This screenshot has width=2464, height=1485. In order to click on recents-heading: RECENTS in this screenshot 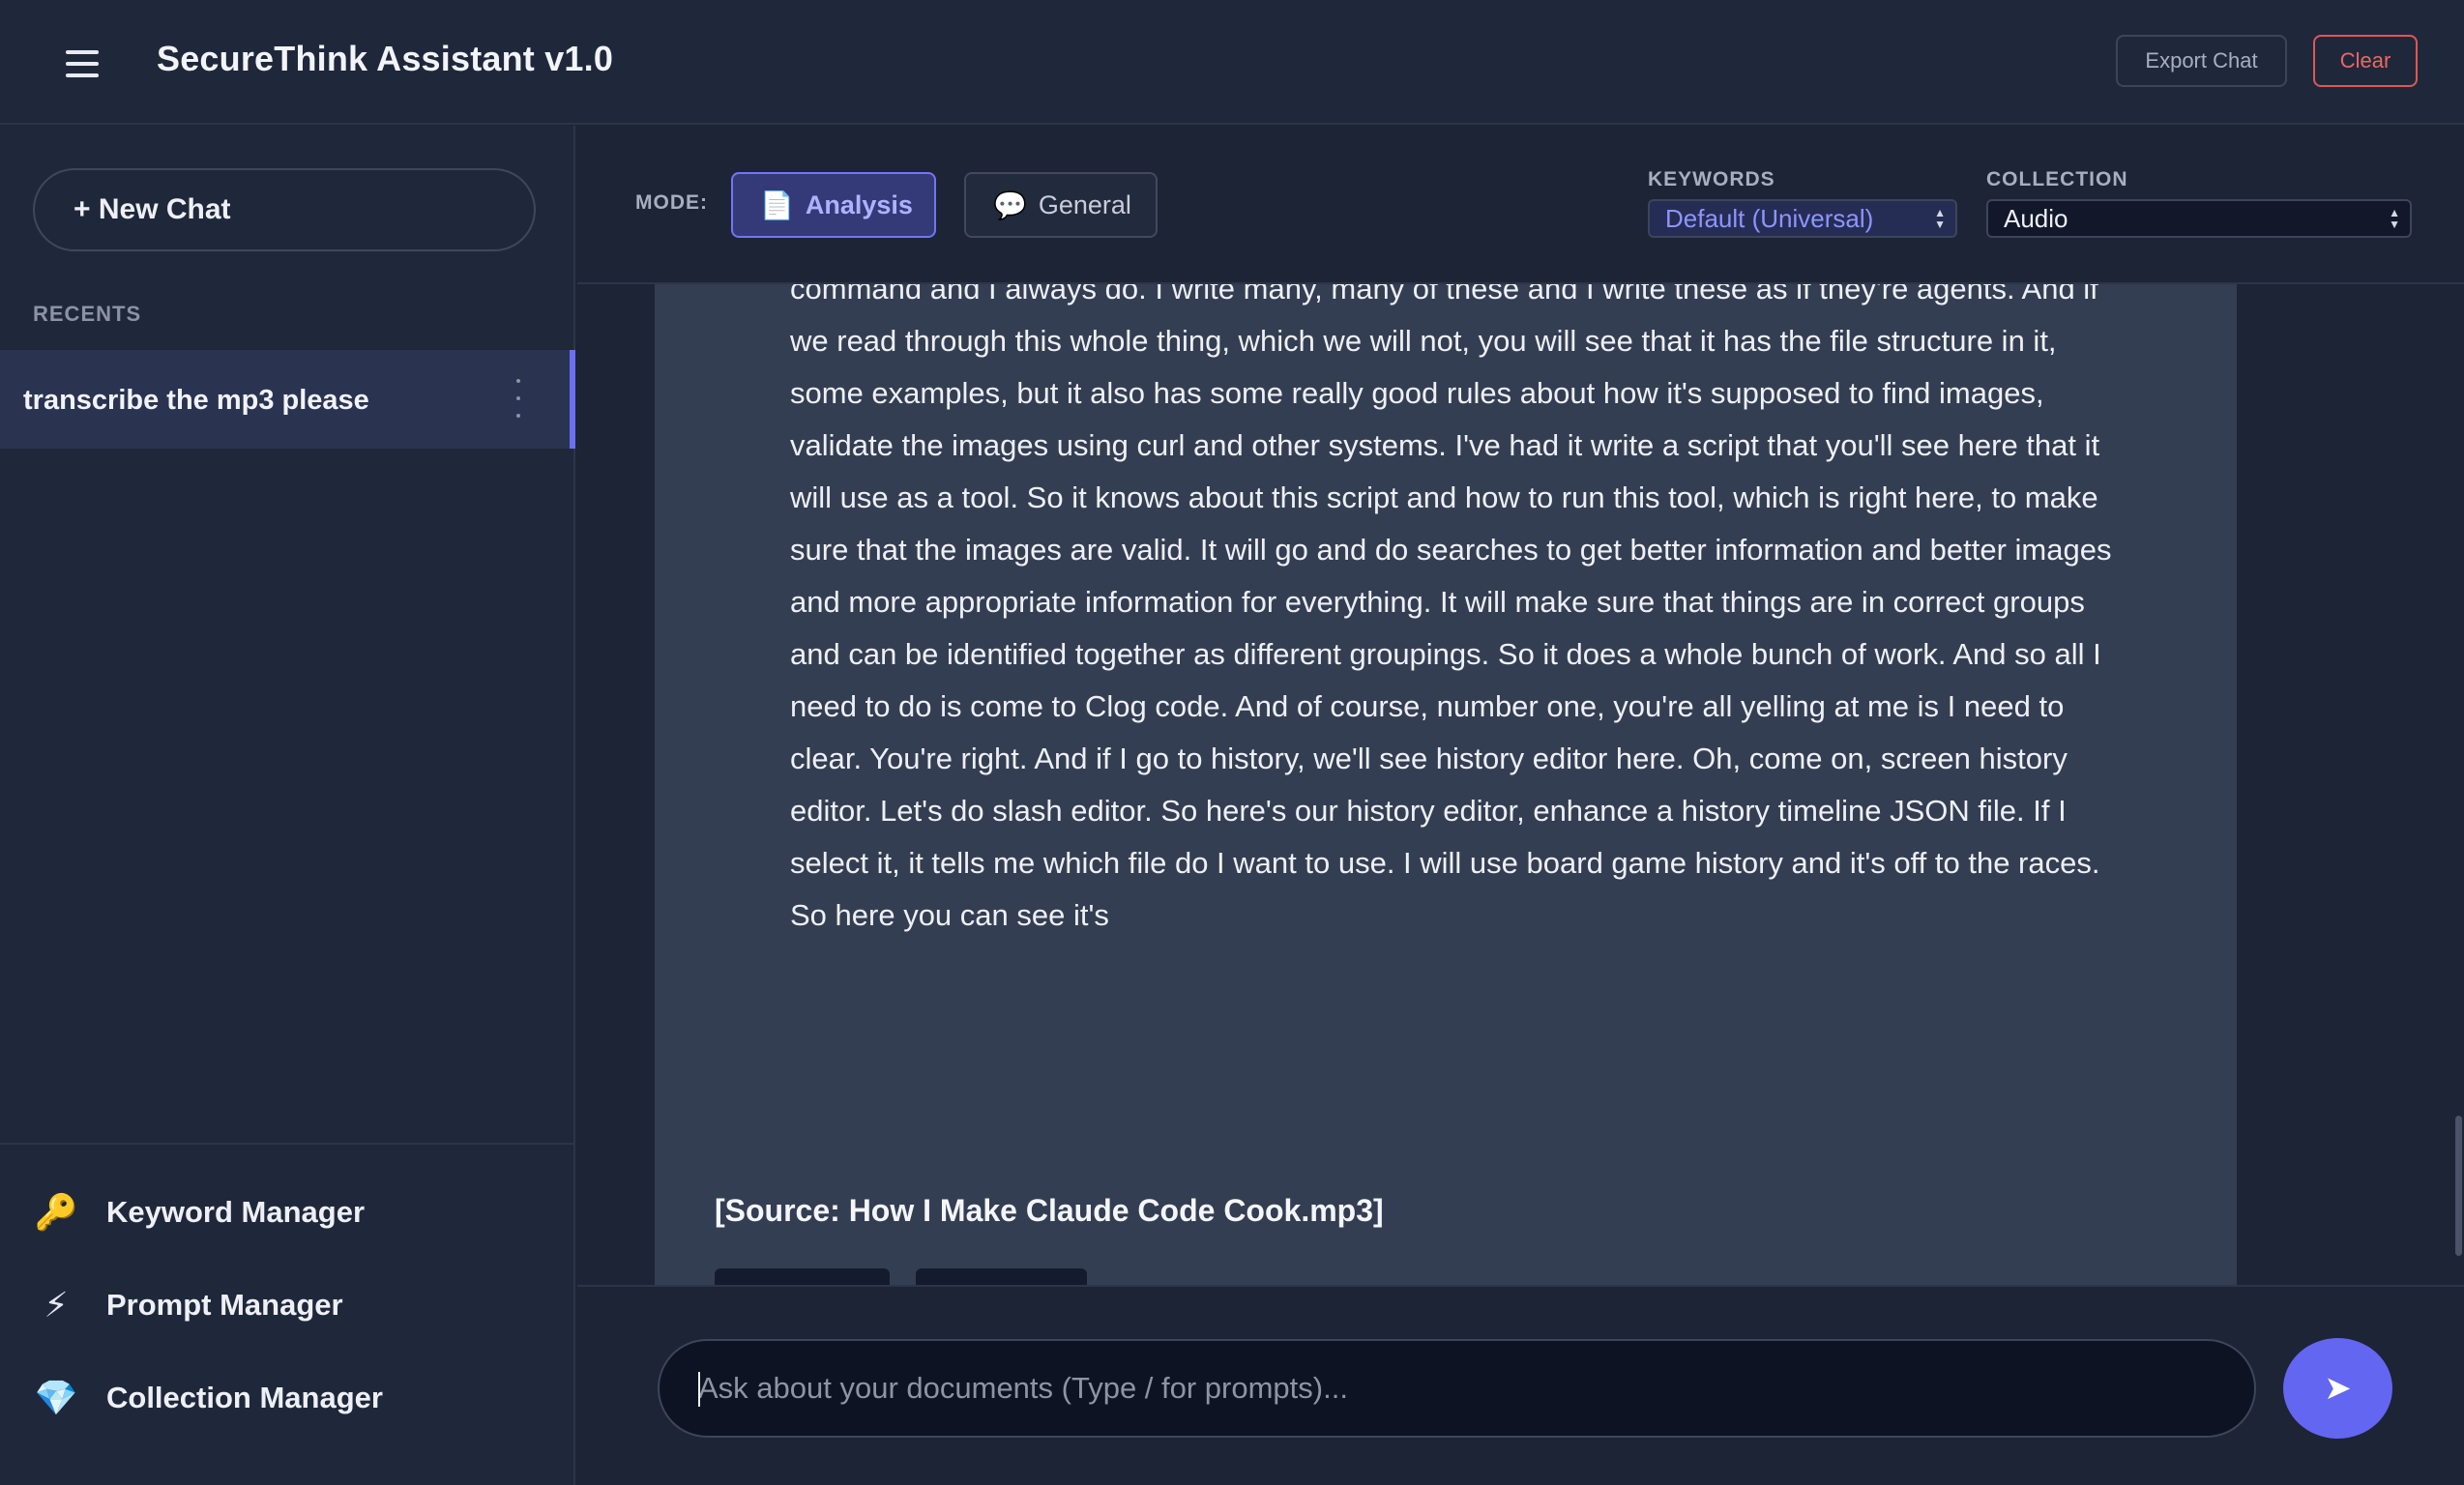, I will do `click(87, 314)`.